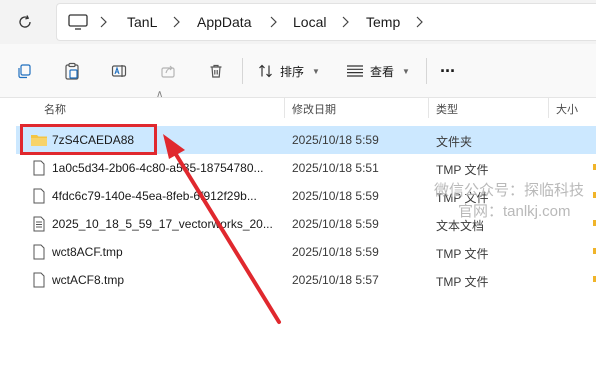 This screenshot has width=596, height=388. What do you see at coordinates (88, 139) in the screenshot?
I see `highlight-box` at bounding box center [88, 139].